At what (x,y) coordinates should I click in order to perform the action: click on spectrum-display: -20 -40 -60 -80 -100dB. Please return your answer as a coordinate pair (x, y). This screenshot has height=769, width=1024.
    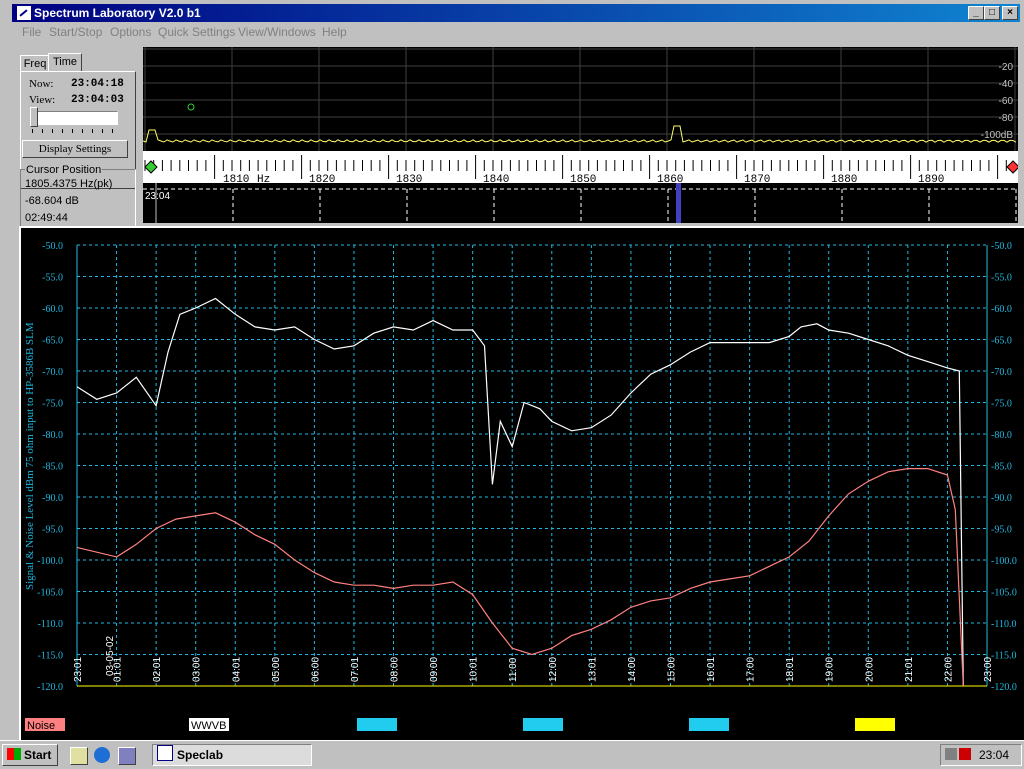
    Looking at the image, I should click on (580, 99).